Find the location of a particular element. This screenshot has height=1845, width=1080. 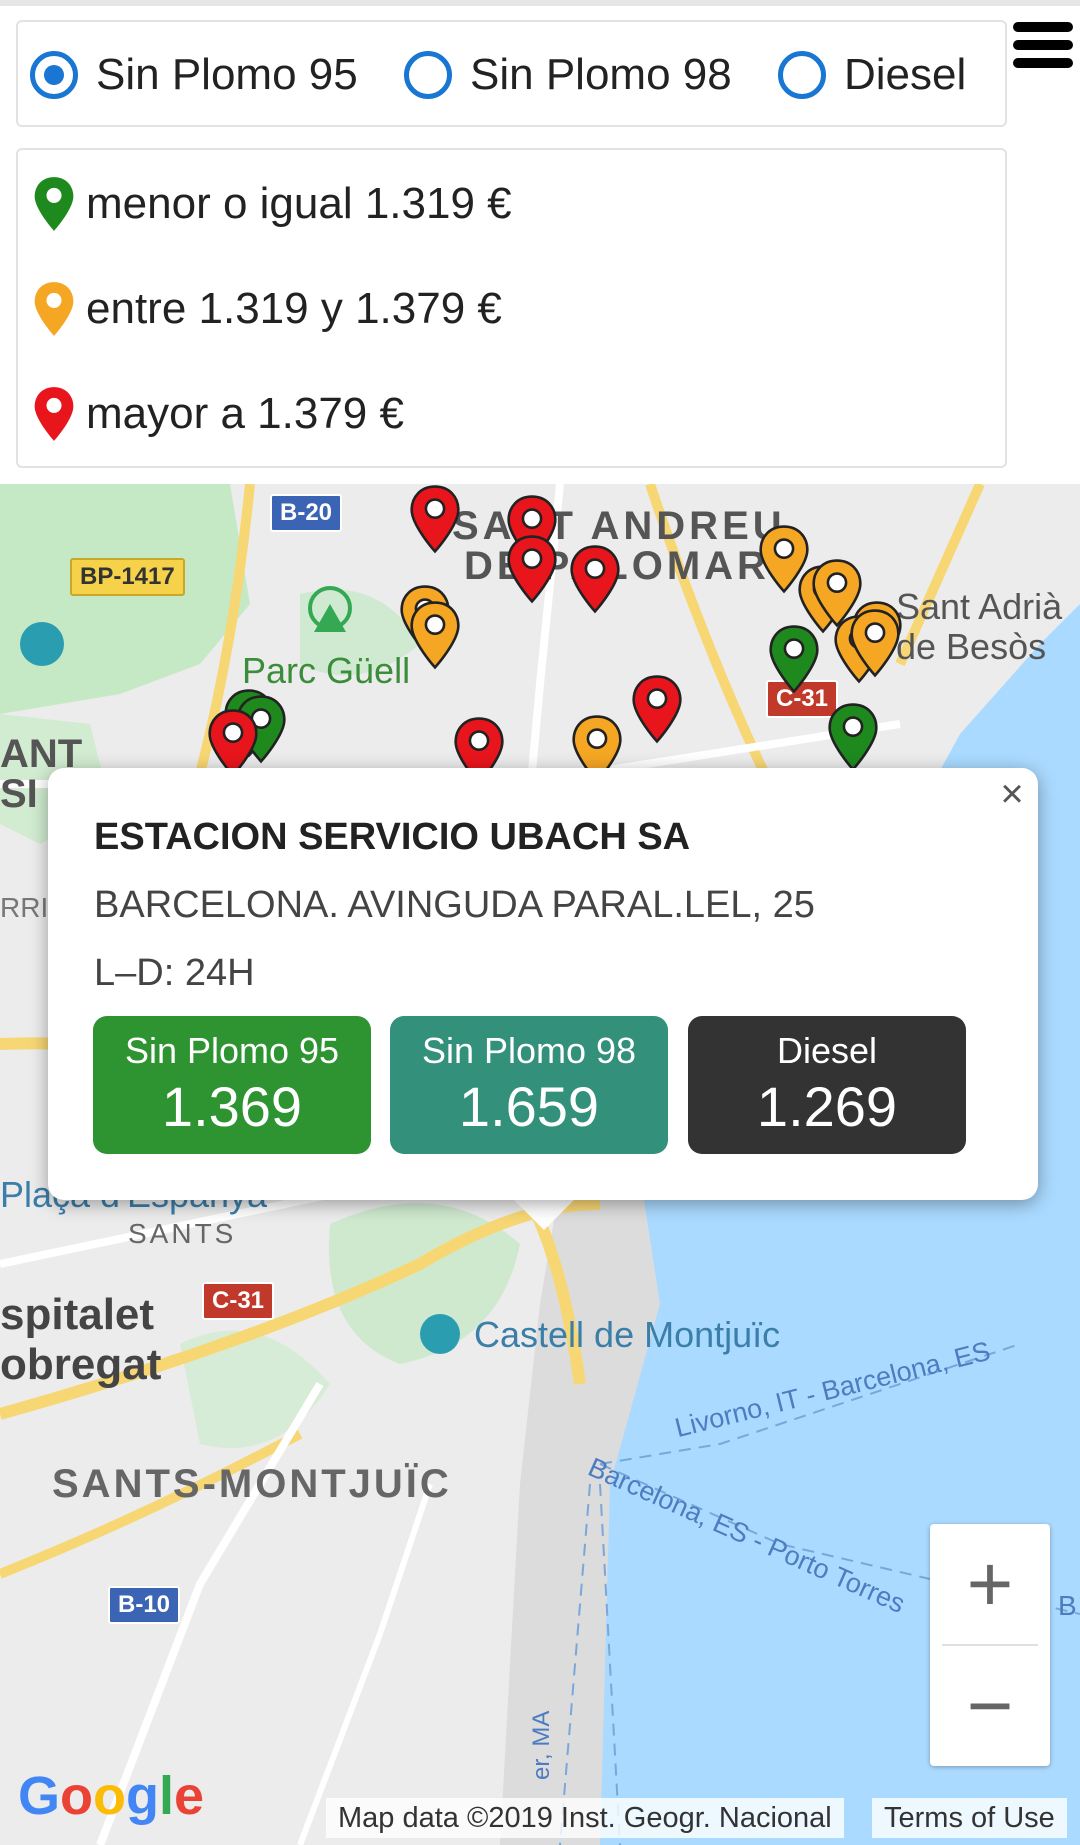

map-attribution: Map data ©2019 Inst. Geogr. Nacional is located at coordinates (585, 1818).